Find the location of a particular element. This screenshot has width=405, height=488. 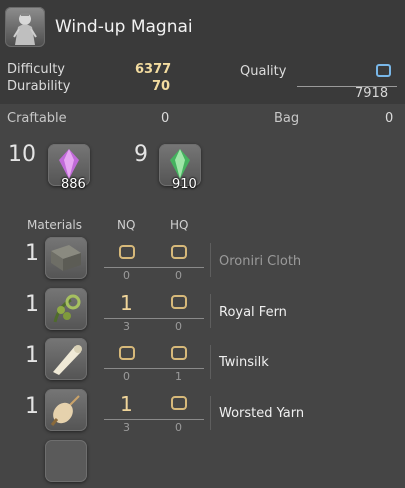

material-name: Worsted Yarn is located at coordinates (261, 413).